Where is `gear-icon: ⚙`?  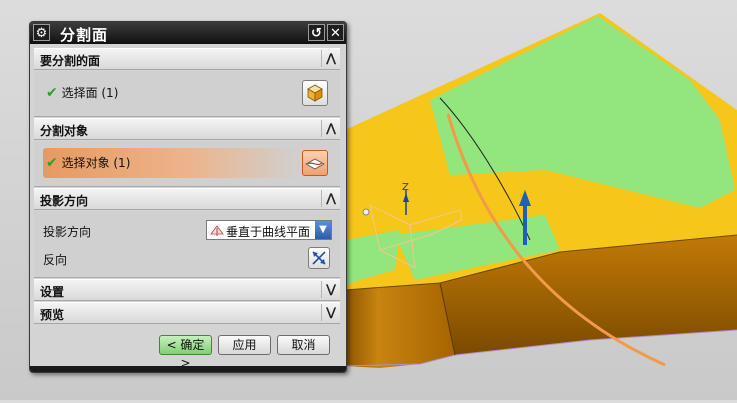
gear-icon: ⚙ is located at coordinates (41, 32).